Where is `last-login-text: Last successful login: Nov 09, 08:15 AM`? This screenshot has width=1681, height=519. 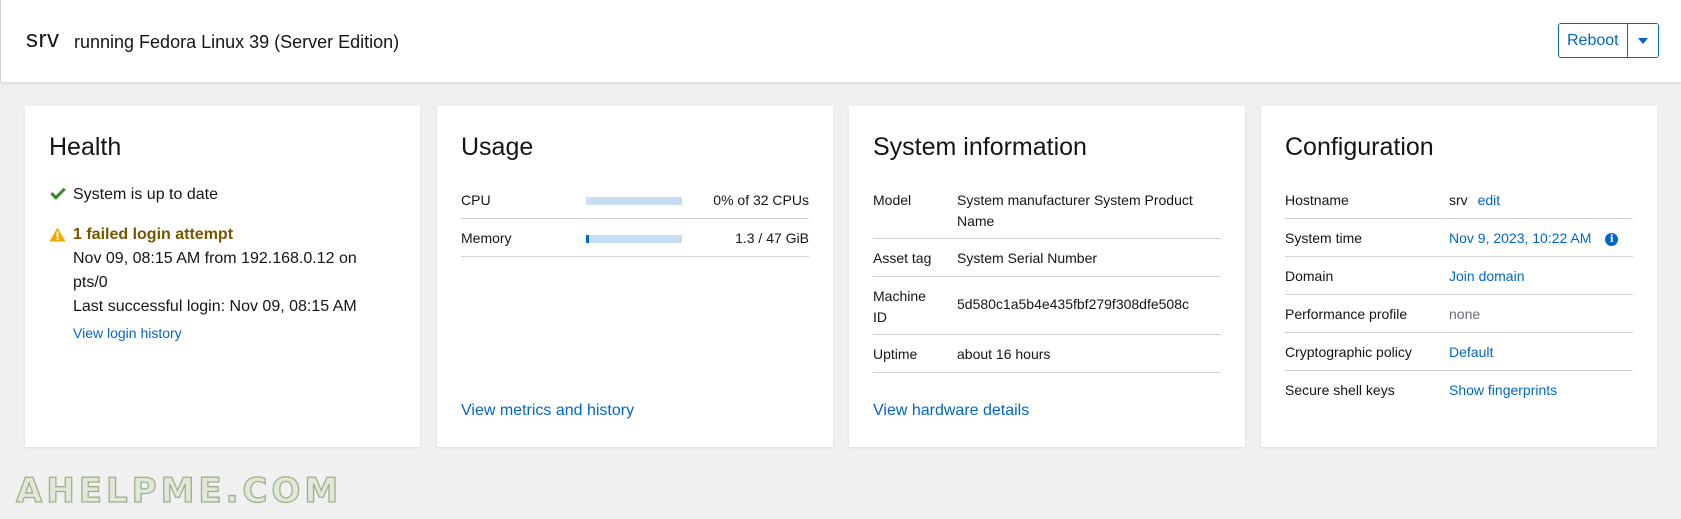
last-login-text: Last successful login: Nov 09, 08:15 AM is located at coordinates (215, 306).